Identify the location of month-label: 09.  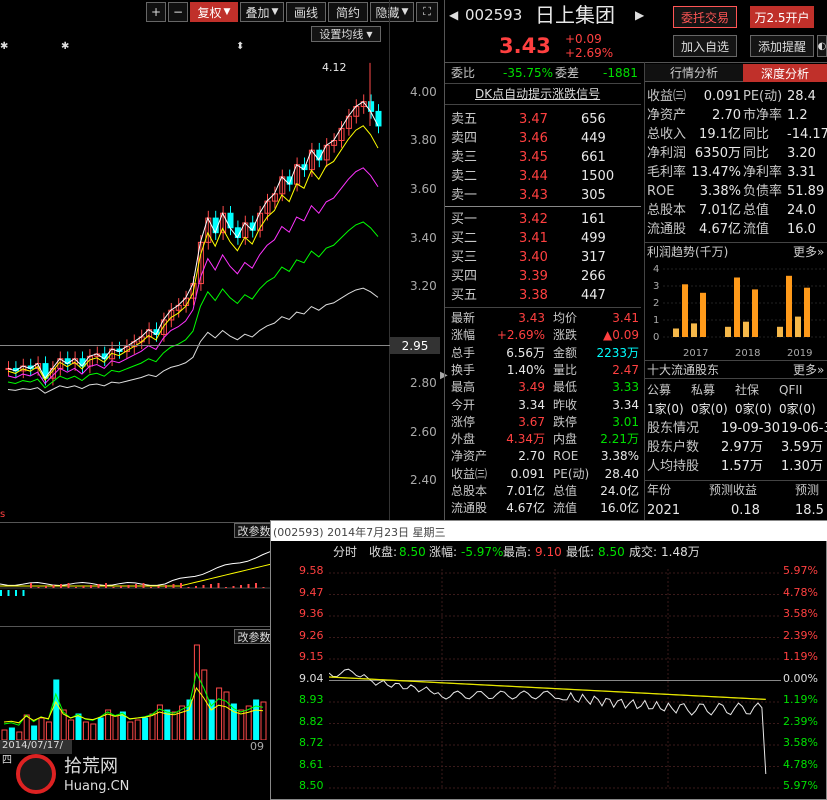
(257, 746).